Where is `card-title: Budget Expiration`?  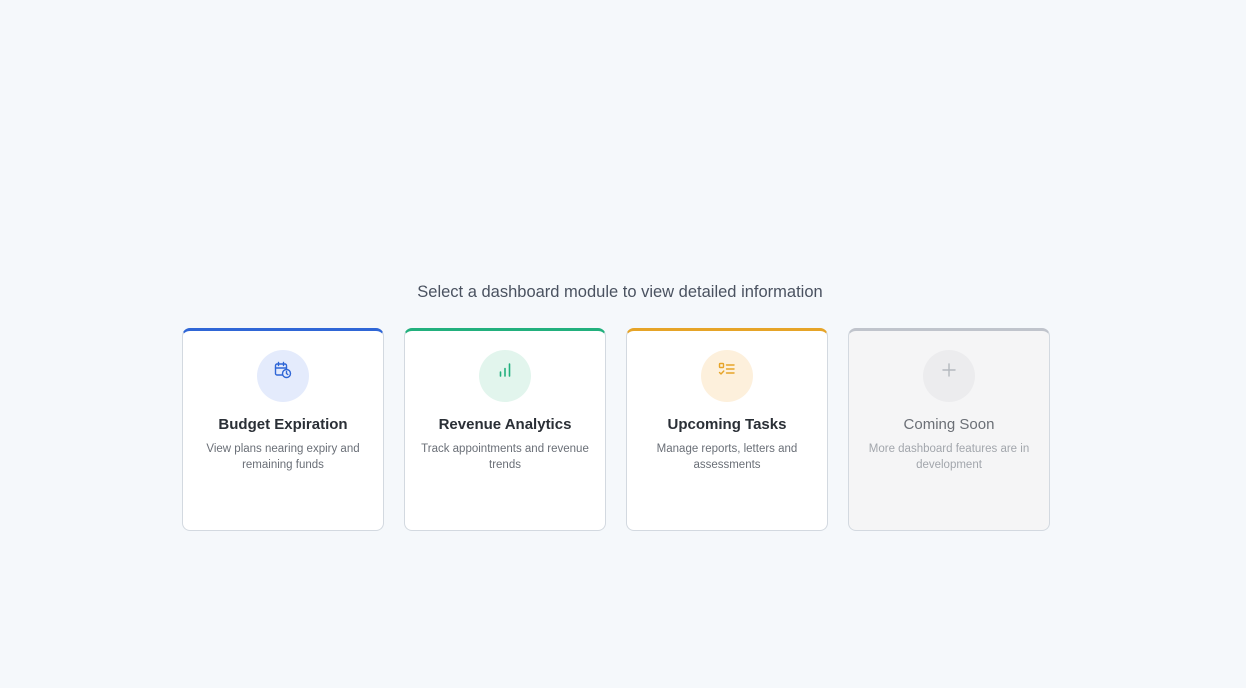 card-title: Budget Expiration is located at coordinates (283, 424).